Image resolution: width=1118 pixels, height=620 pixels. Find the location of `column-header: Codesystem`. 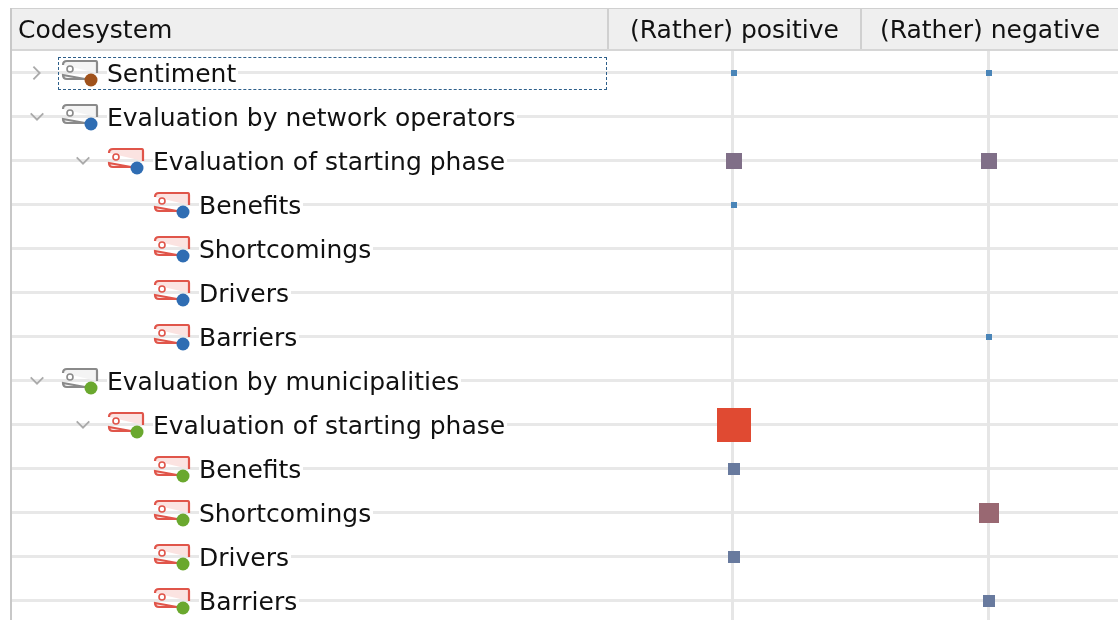

column-header: Codesystem is located at coordinates (309, 29).